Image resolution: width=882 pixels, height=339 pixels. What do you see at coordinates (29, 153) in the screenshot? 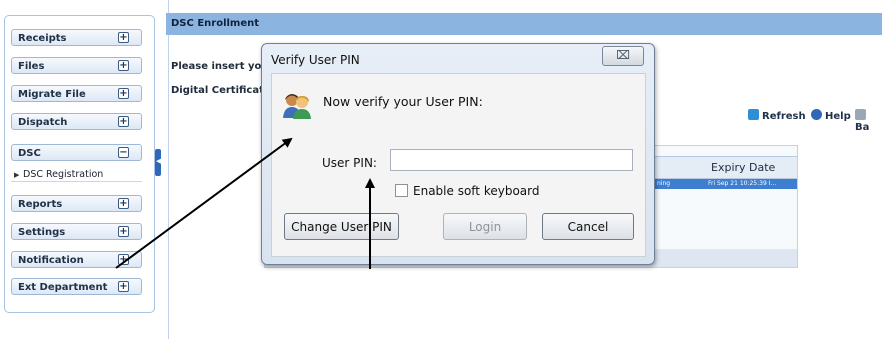
I see `menu-label: DSC` at bounding box center [29, 153].